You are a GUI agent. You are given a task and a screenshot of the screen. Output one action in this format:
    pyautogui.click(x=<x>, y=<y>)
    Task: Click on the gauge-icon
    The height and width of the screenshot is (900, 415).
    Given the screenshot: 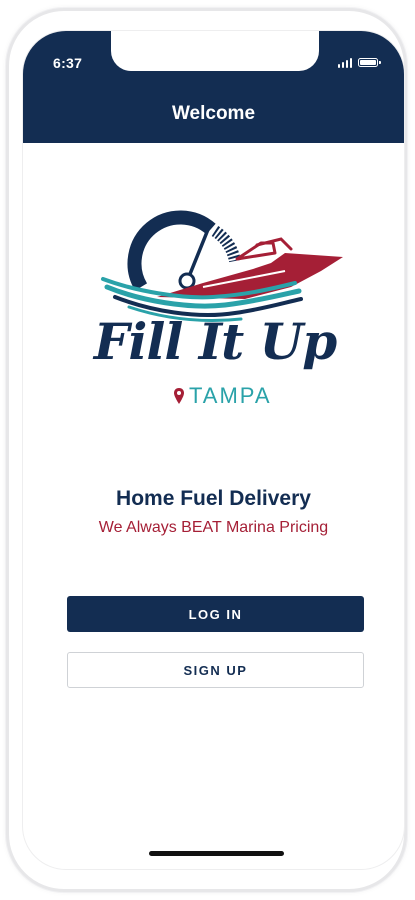 What is the action you would take?
    pyautogui.click(x=184, y=250)
    